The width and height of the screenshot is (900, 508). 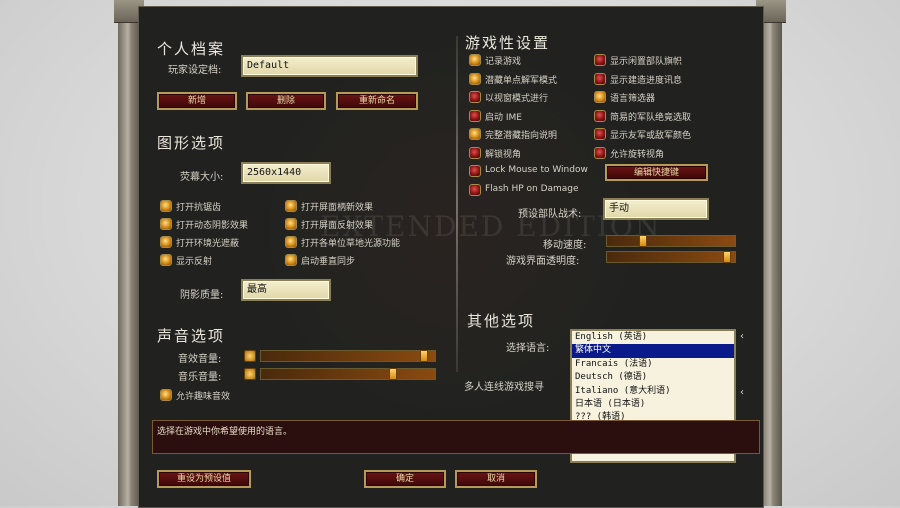 What do you see at coordinates (250, 374) in the screenshot?
I see `music-volume-knob` at bounding box center [250, 374].